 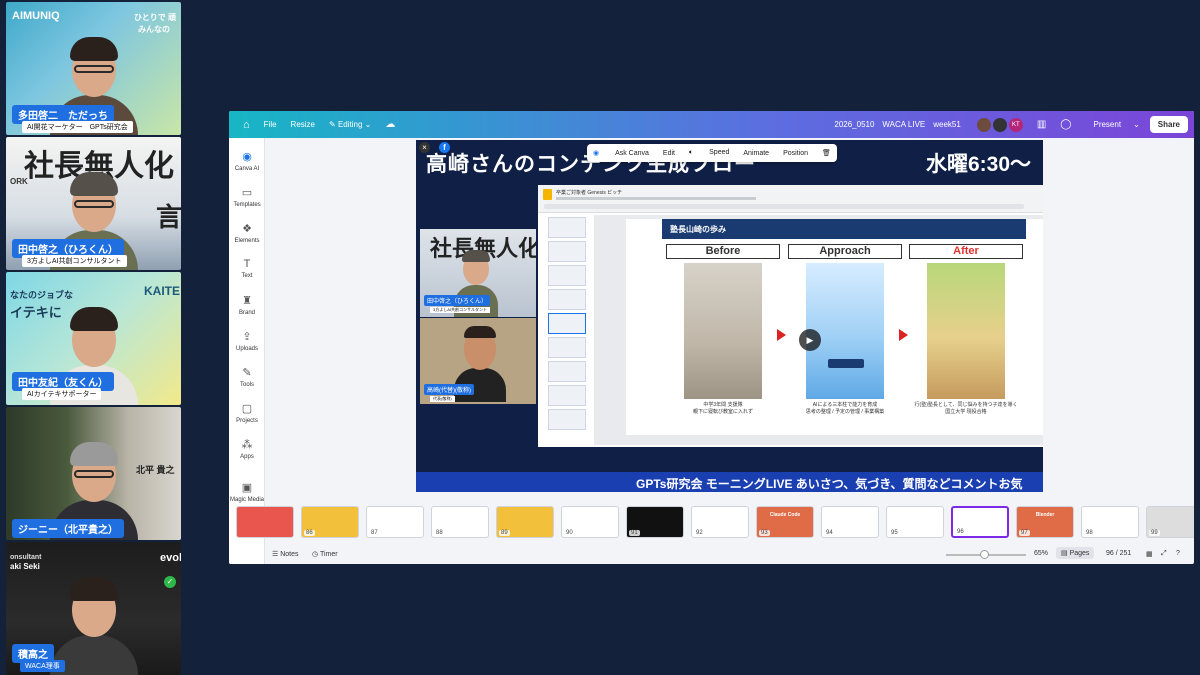 What do you see at coordinates (1149, 554) in the screenshot?
I see `grid-view-icon: ▦` at bounding box center [1149, 554].